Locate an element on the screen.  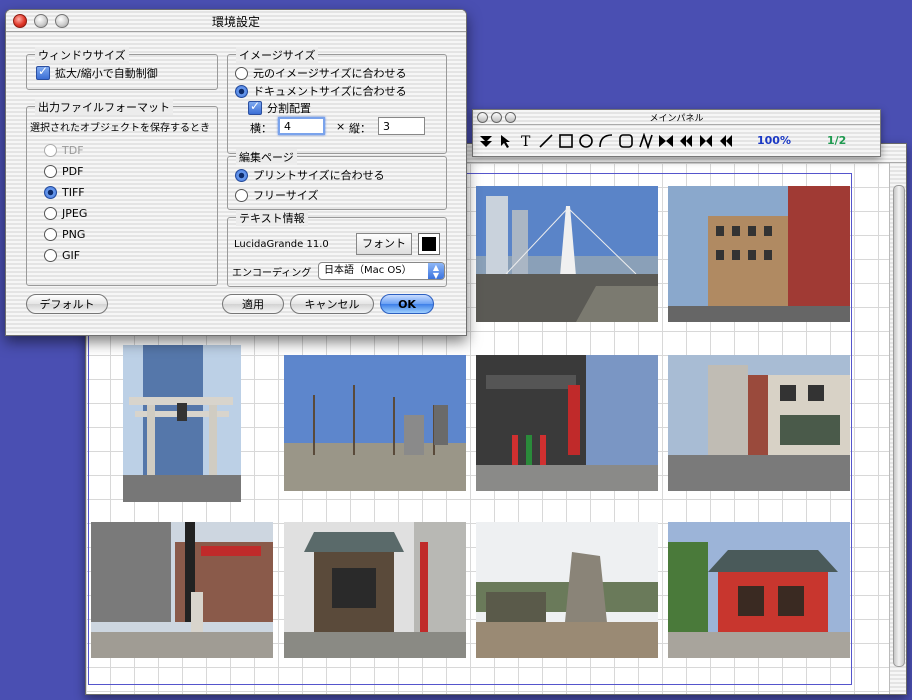
png-radio is located at coordinates (50, 234).